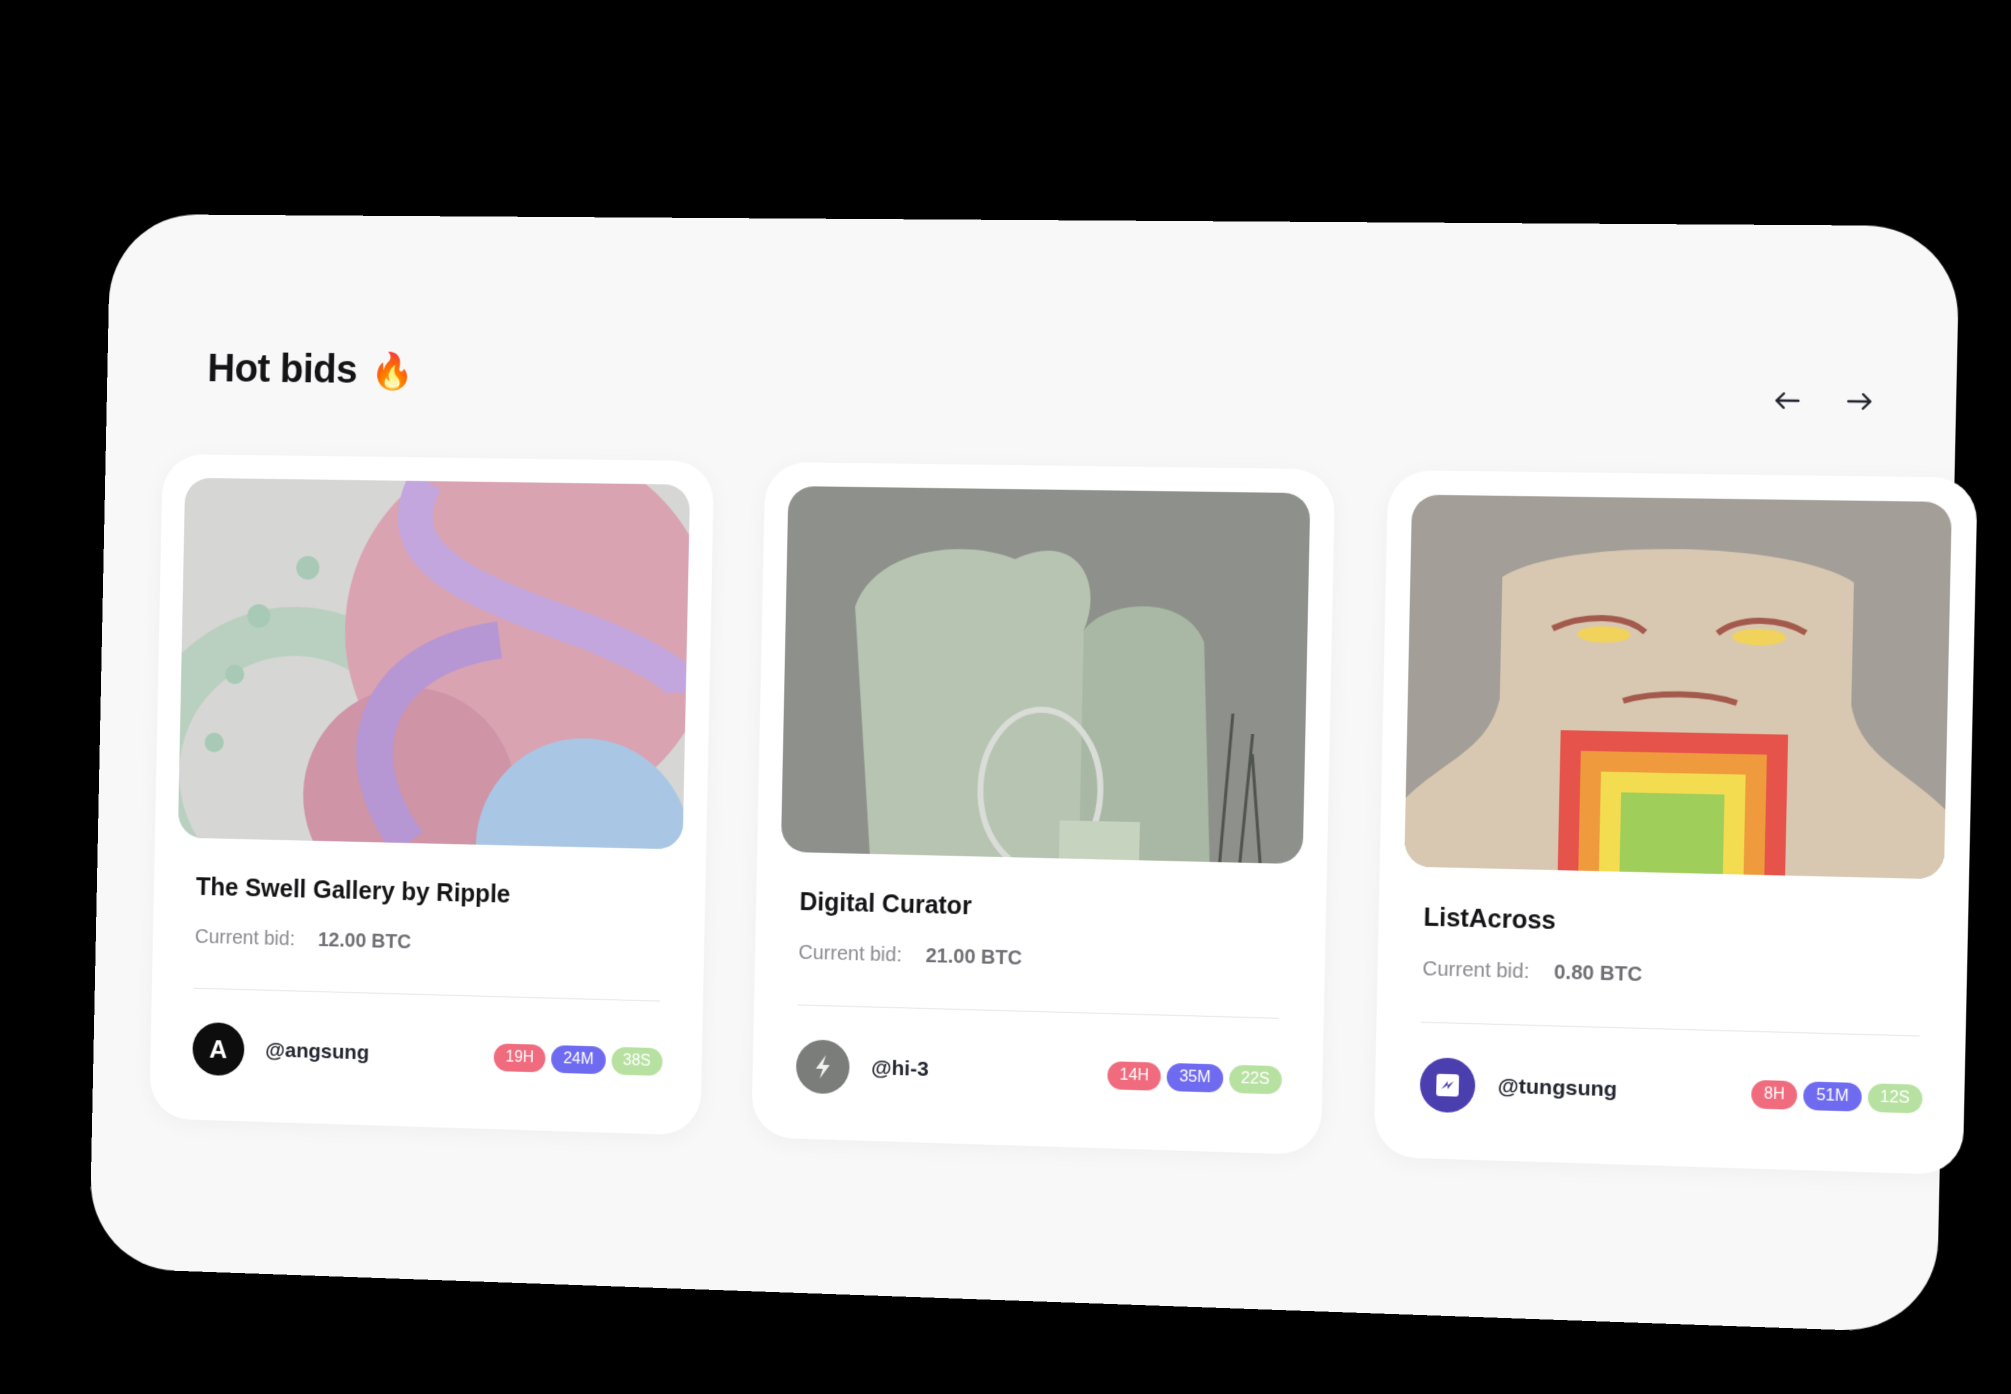 The image size is (2011, 1394). I want to click on bid-value: 21.00 BTC, so click(974, 957).